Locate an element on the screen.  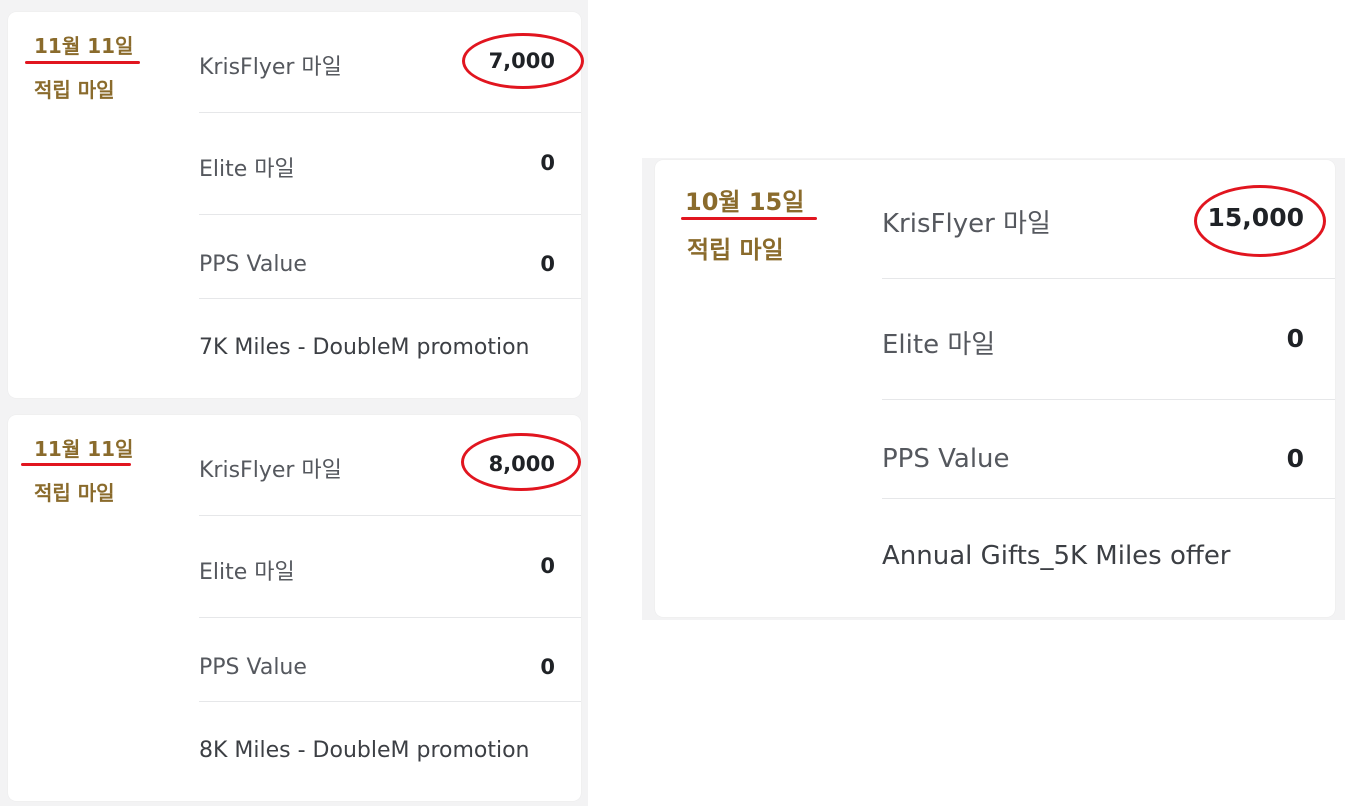
promotion-description: Annual Gifts_5K Miles offer is located at coordinates (1056, 556).